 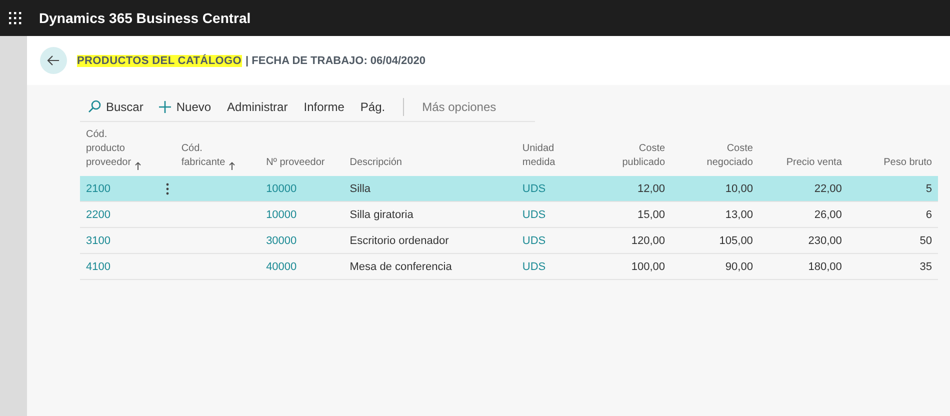 I want to click on action-button: Nuevo, so click(x=185, y=107).